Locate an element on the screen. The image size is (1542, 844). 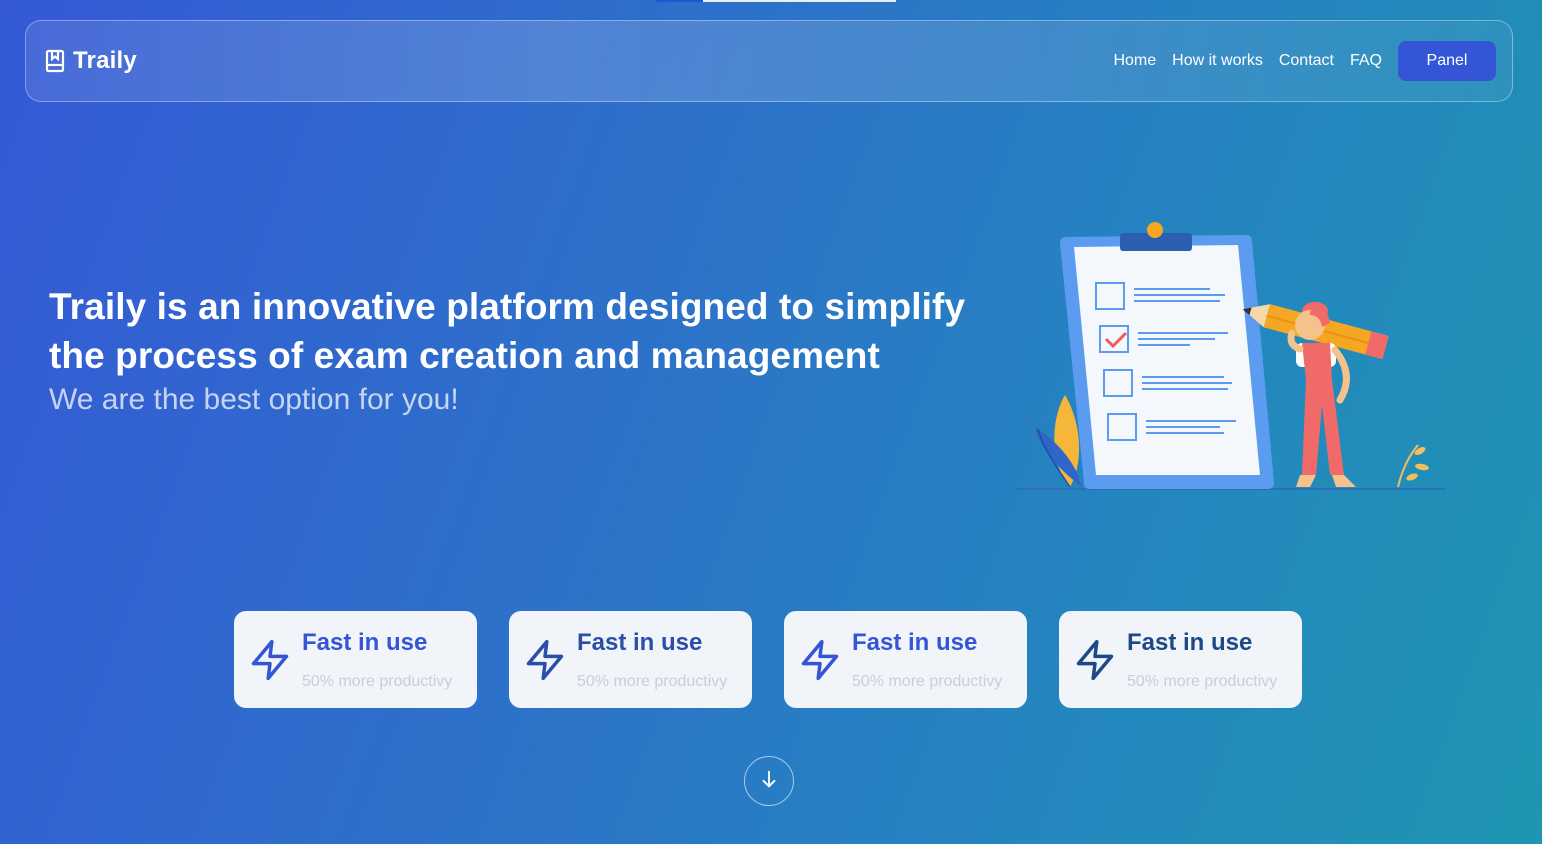
clipboard-illustration is located at coordinates (1230, 357).